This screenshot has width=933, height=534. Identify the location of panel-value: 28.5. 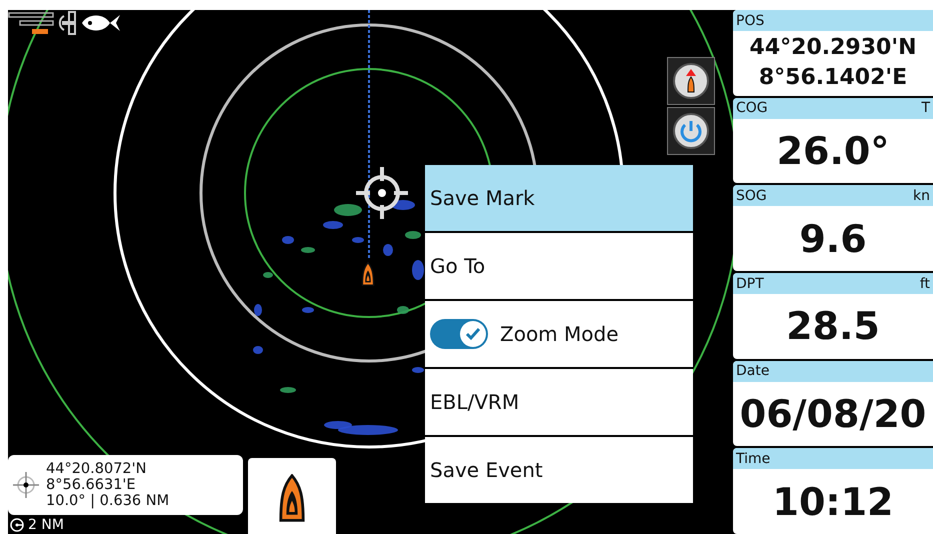
(833, 326).